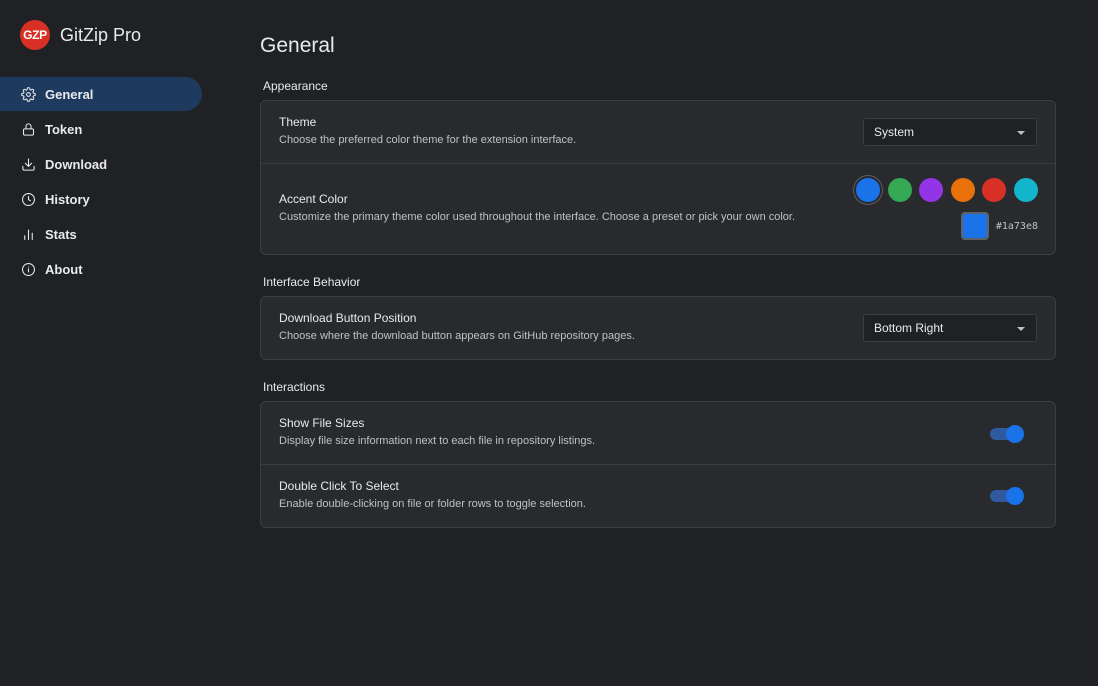 Image resolution: width=1098 pixels, height=686 pixels. I want to click on setting-title: Show File Sizes, so click(322, 423).